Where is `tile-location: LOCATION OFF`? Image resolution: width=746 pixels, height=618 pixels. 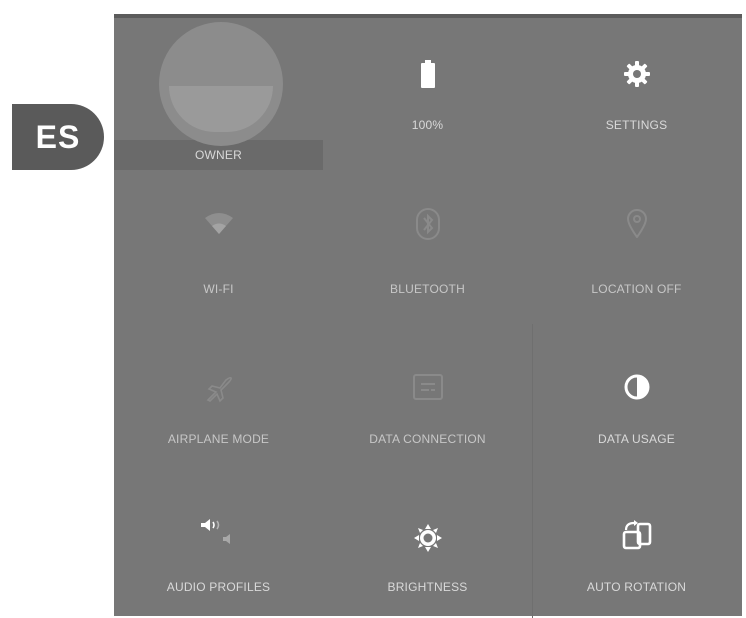
tile-location: LOCATION OFF is located at coordinates (636, 245).